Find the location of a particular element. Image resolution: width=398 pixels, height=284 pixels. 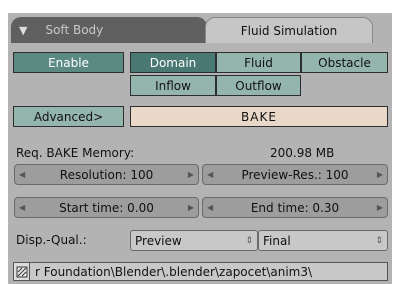

preview-res-field: ◀ Preview-Res.: 100 ▶ is located at coordinates (295, 174).